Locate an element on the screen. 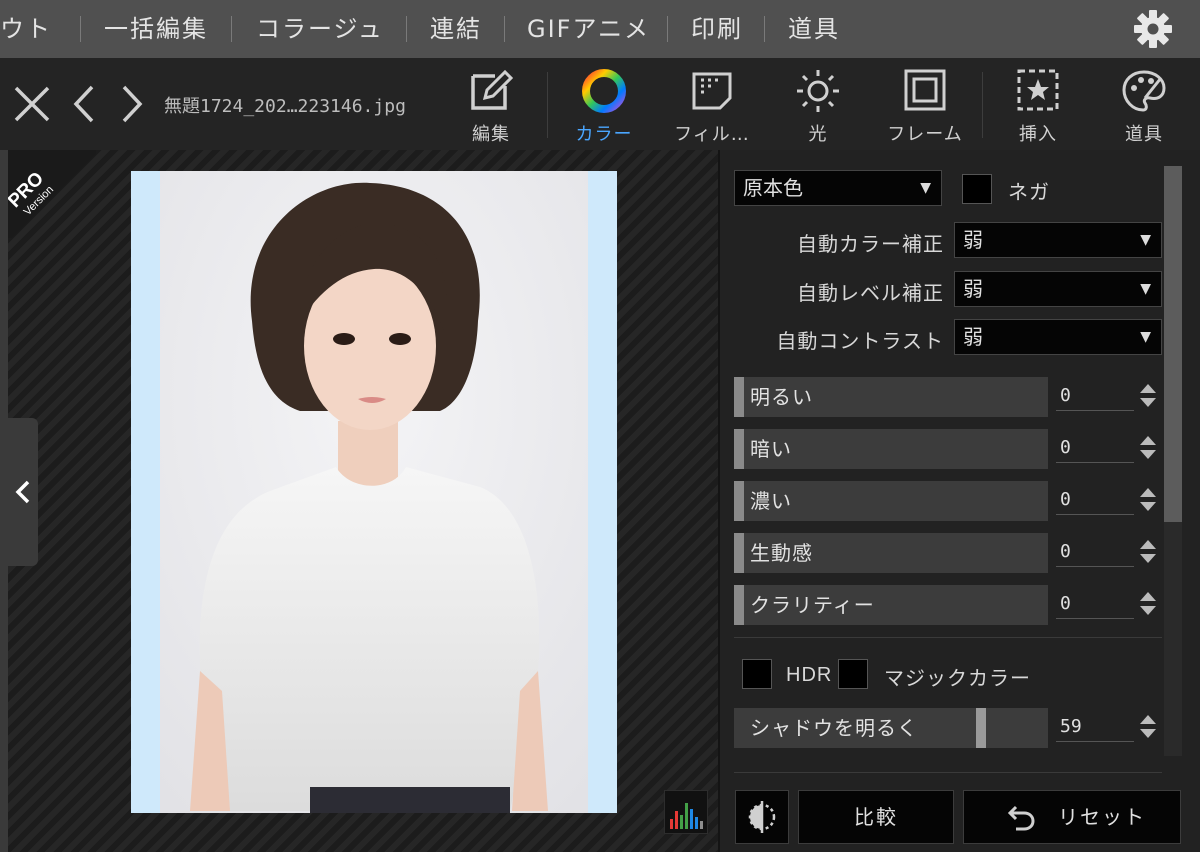  clarity-spinner is located at coordinates (1148, 604).